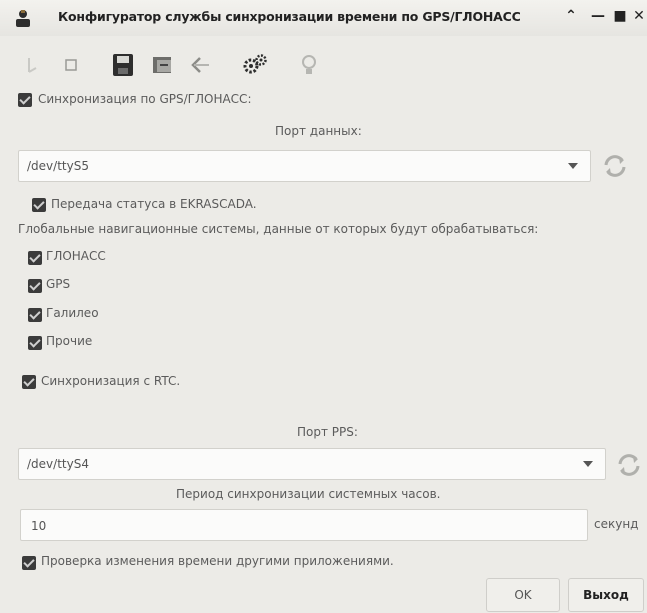  What do you see at coordinates (304, 166) in the screenshot?
I see `data-port-select: /dev/ttyS5` at bounding box center [304, 166].